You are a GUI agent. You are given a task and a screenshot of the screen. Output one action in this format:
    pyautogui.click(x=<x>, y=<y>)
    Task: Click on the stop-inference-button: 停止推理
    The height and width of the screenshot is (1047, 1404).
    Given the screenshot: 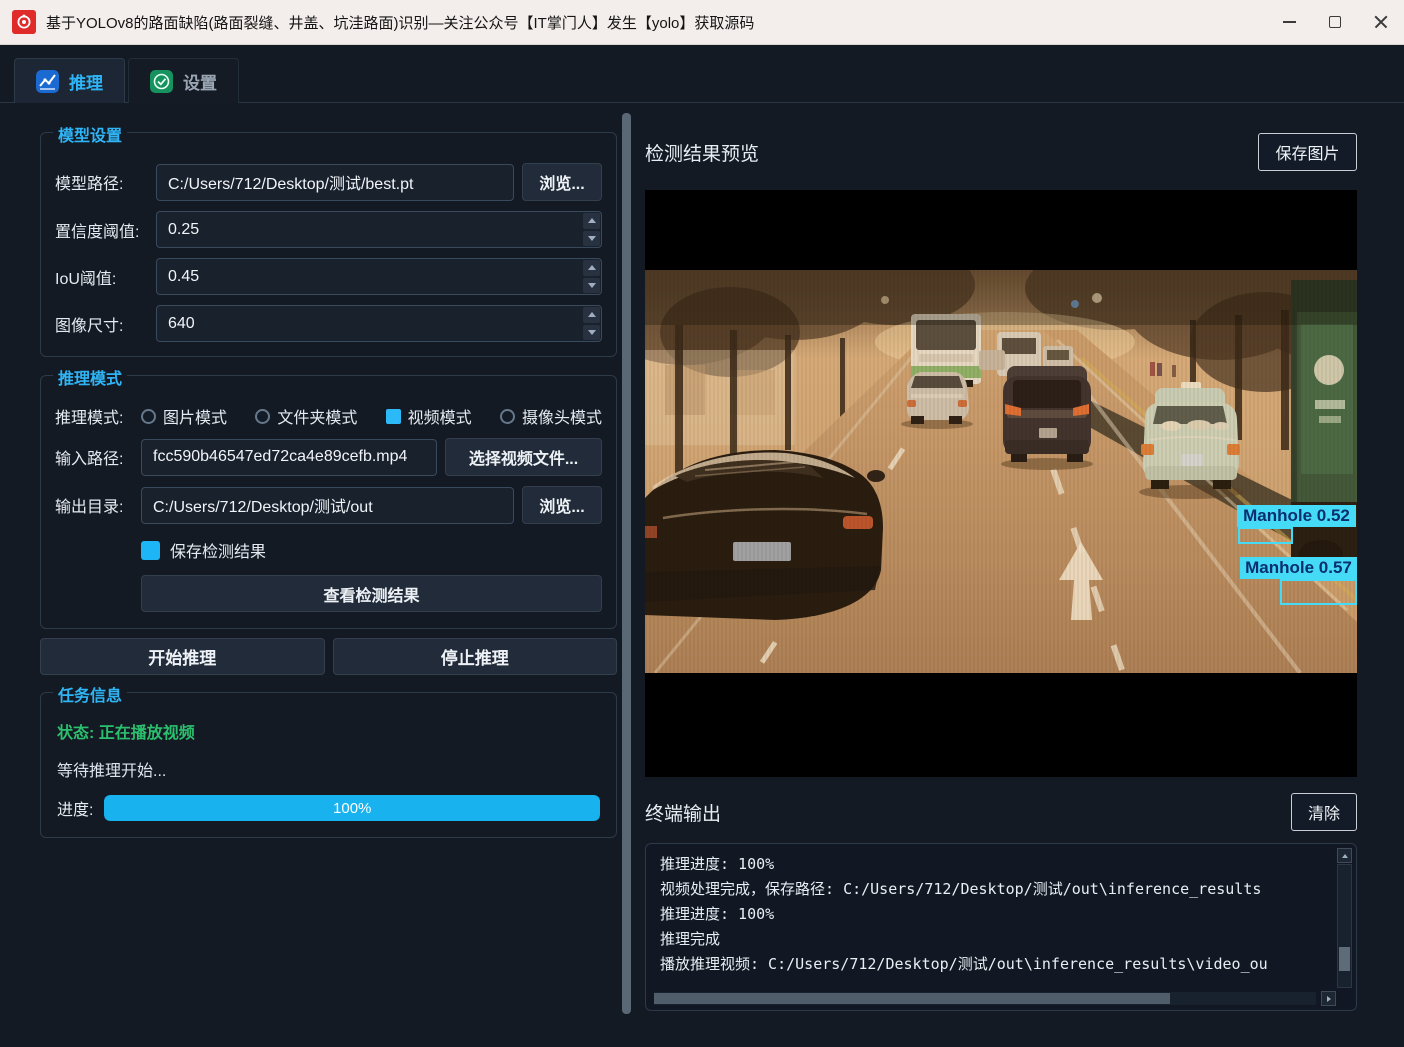 What is the action you would take?
    pyautogui.click(x=474, y=656)
    